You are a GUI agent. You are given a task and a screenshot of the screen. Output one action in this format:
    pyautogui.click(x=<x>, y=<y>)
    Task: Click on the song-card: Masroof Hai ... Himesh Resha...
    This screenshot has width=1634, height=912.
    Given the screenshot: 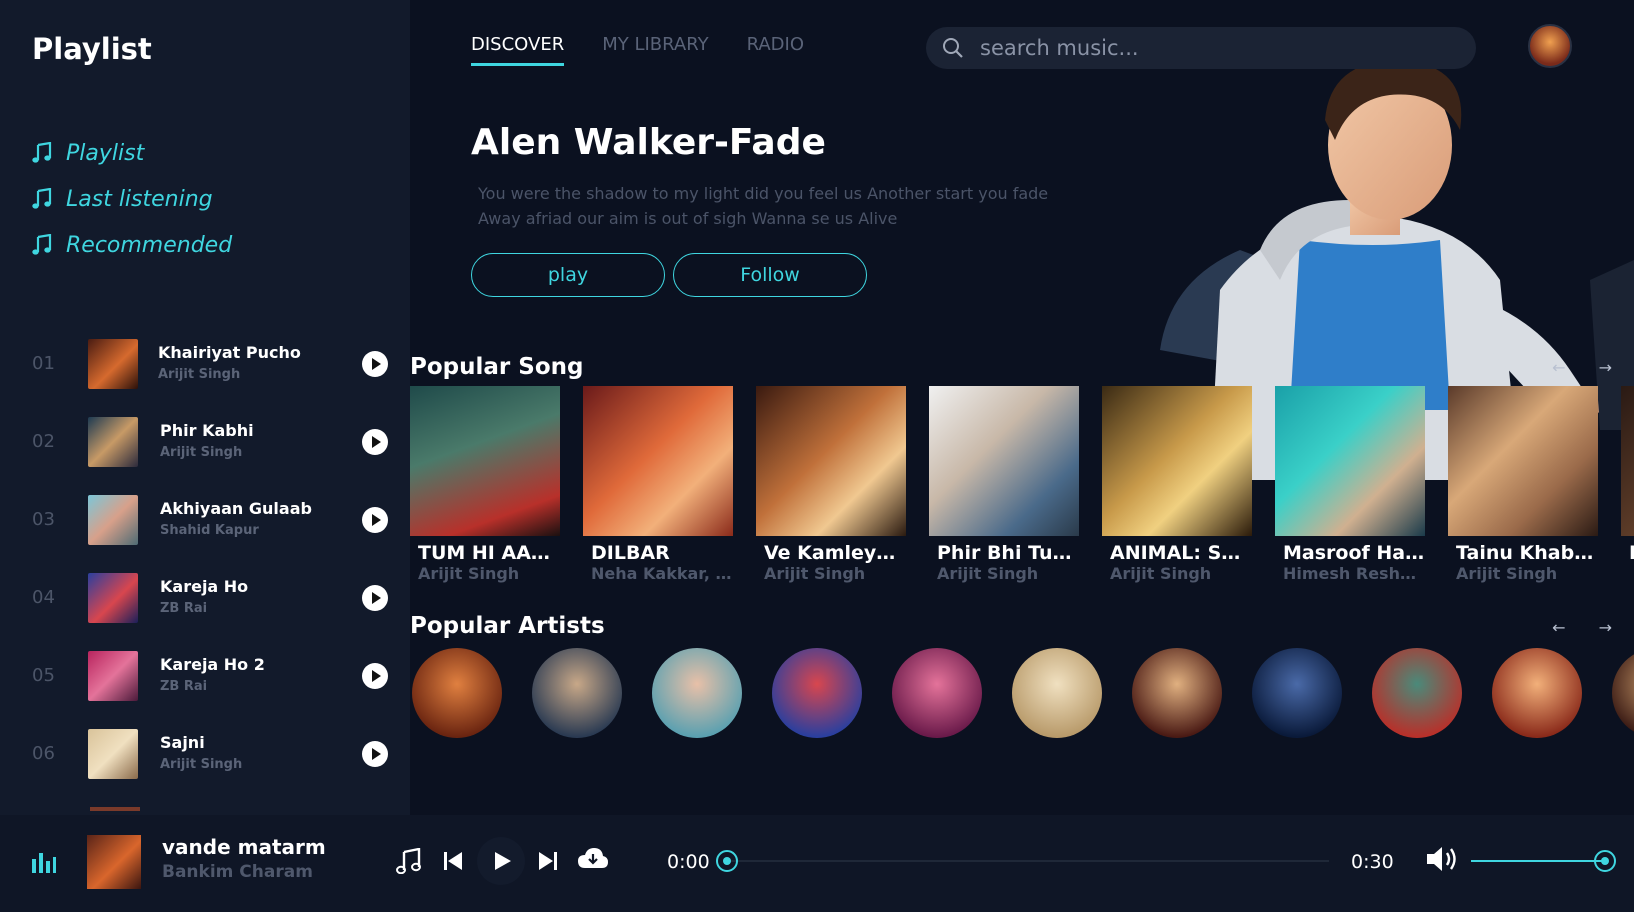 What is the action you would take?
    pyautogui.click(x=1350, y=484)
    